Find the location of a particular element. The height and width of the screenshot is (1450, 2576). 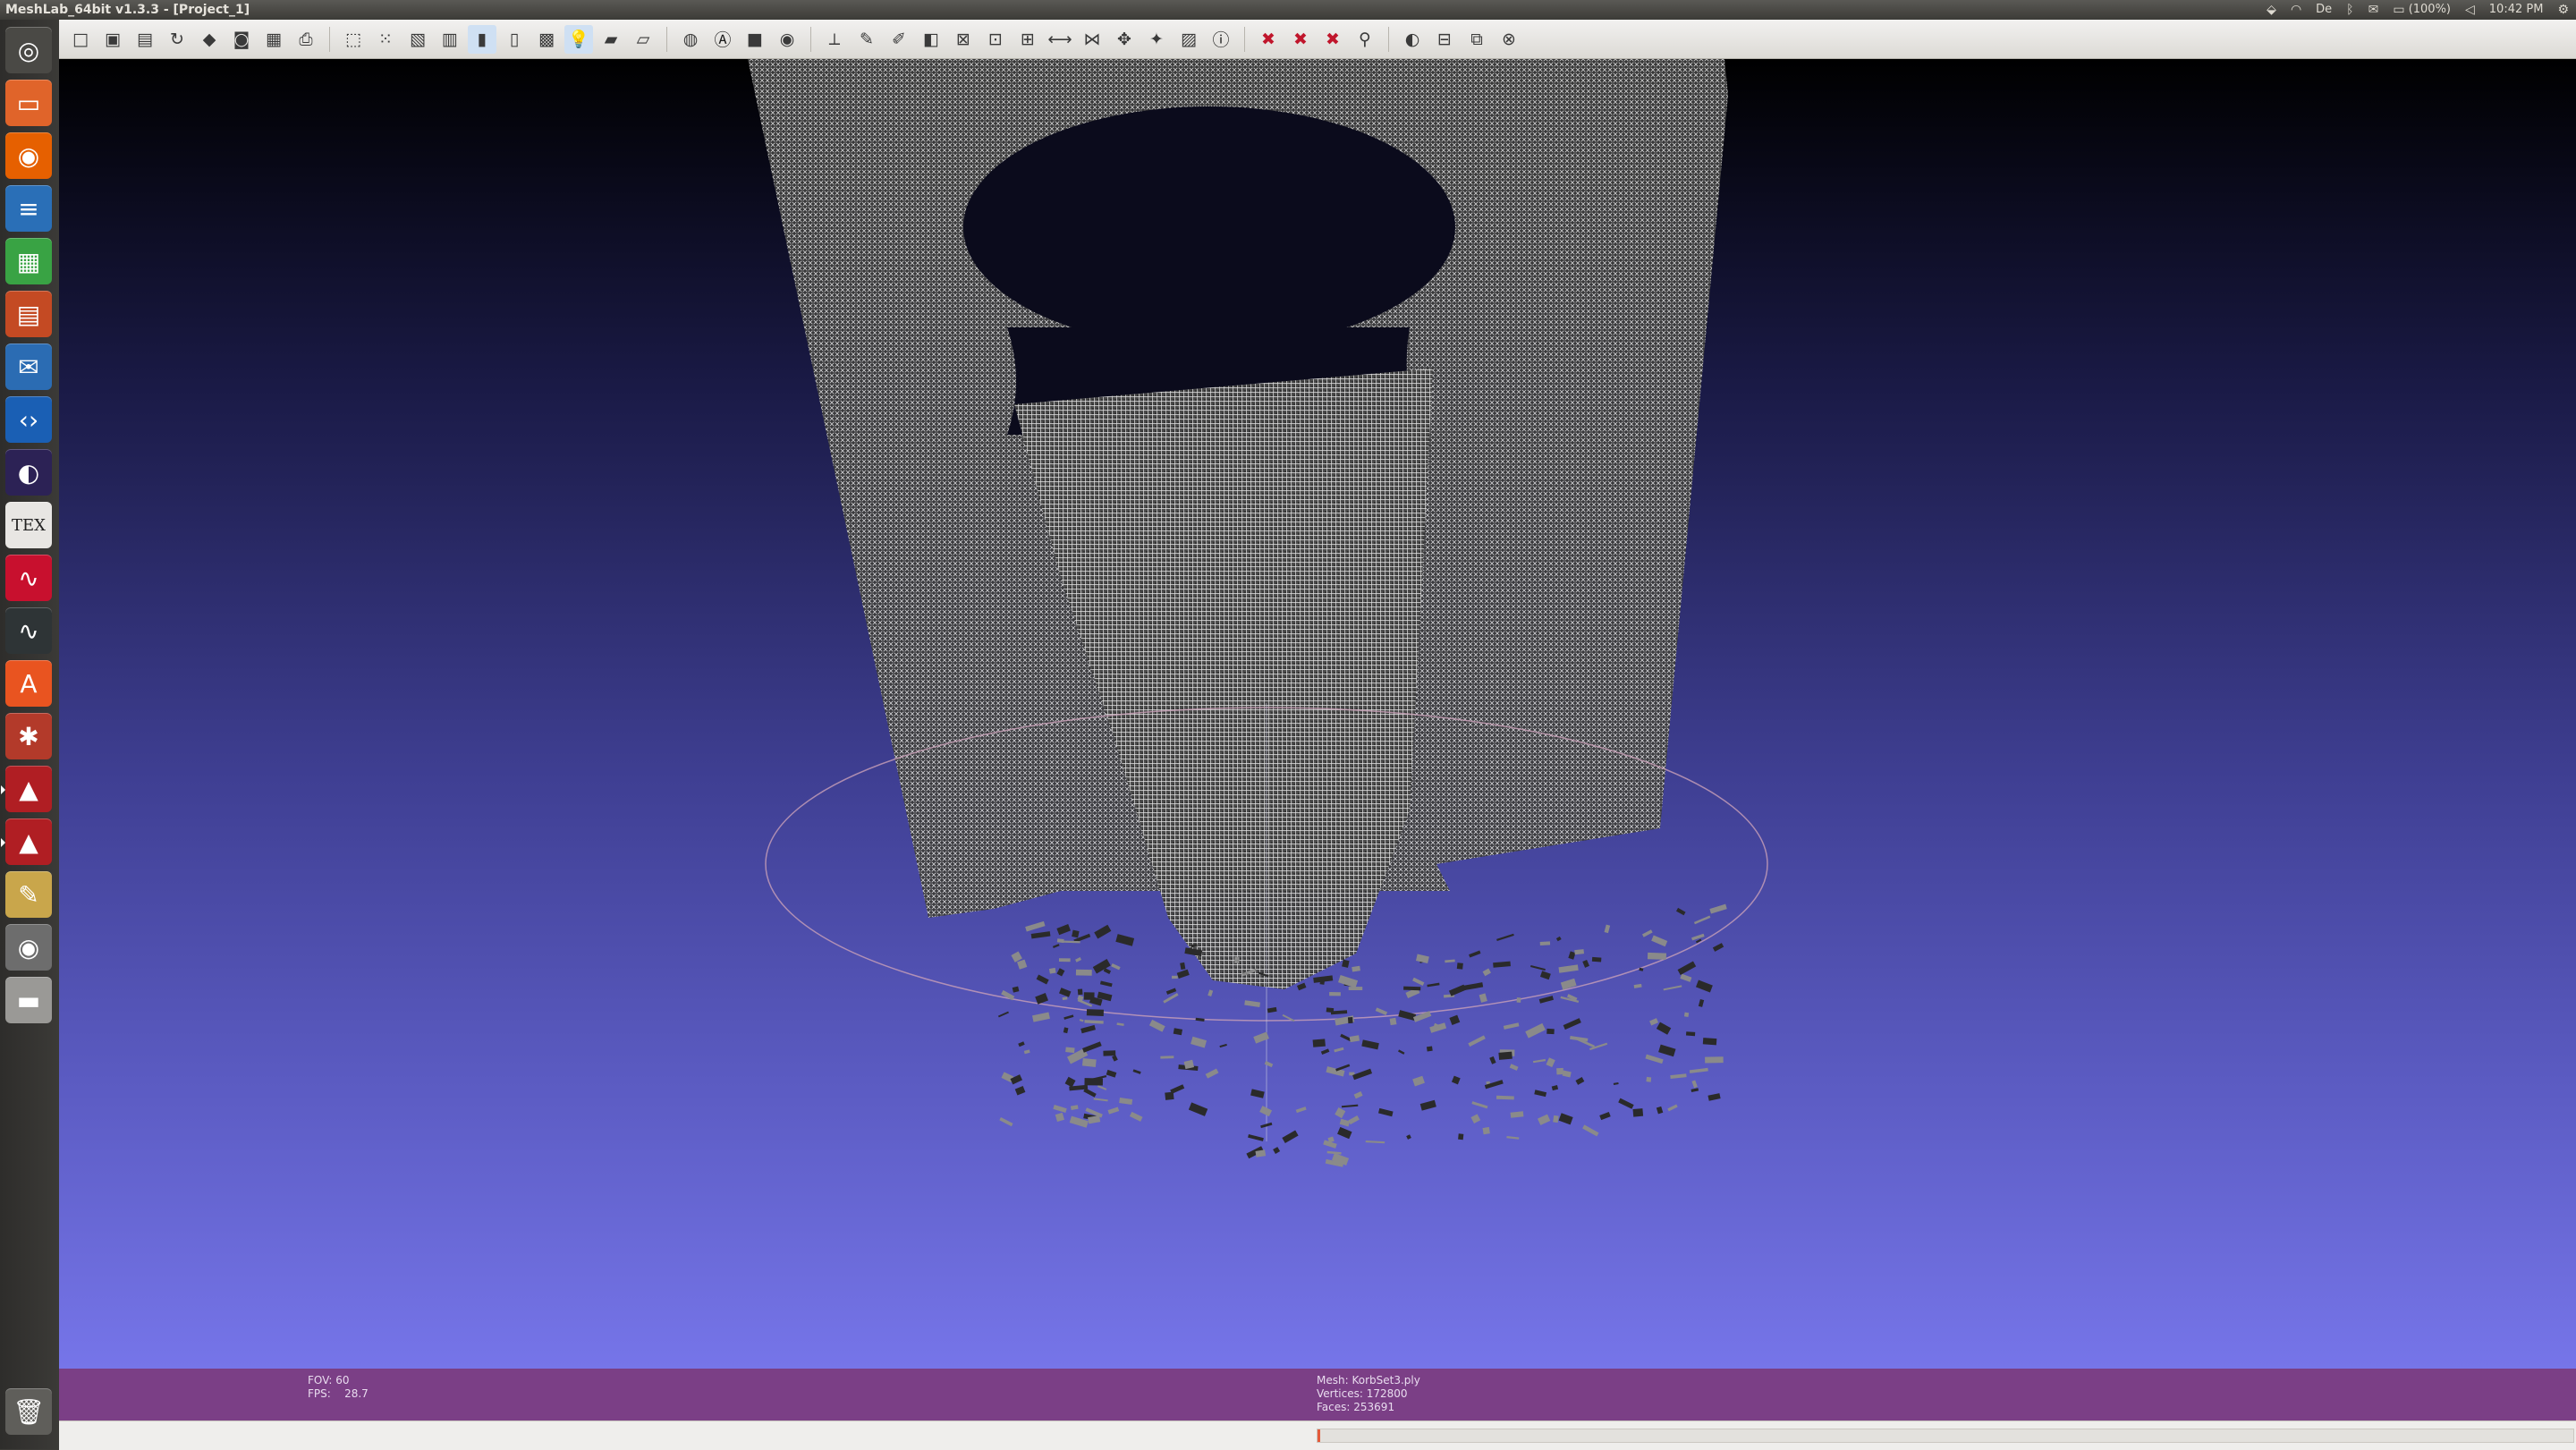

close-icon: ⊗ is located at coordinates (1509, 39).